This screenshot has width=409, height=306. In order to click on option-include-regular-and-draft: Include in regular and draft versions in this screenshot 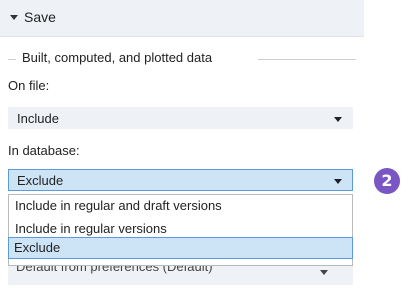, I will do `click(180, 206)`.